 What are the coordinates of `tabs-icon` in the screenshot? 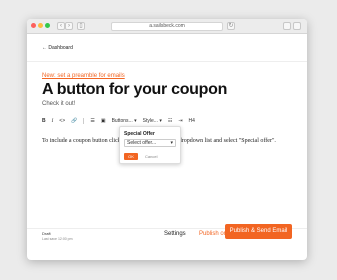 It's located at (297, 26).